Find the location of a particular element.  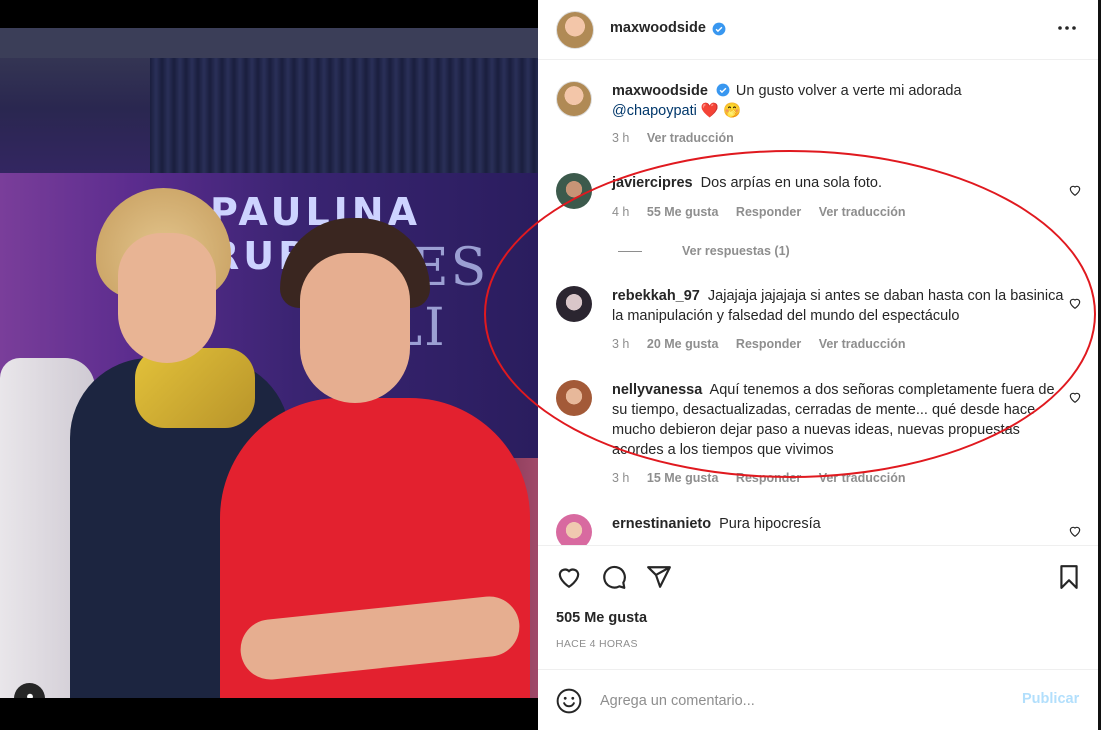

post-timestamp: HACE 4 HORAS is located at coordinates (597, 644).